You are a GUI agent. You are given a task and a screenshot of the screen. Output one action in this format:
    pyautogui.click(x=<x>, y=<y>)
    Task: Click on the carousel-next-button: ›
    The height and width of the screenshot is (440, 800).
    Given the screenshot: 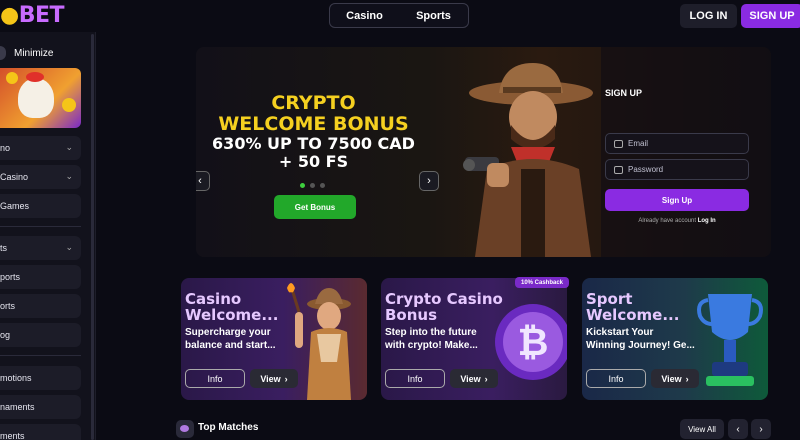 What is the action you would take?
    pyautogui.click(x=429, y=181)
    